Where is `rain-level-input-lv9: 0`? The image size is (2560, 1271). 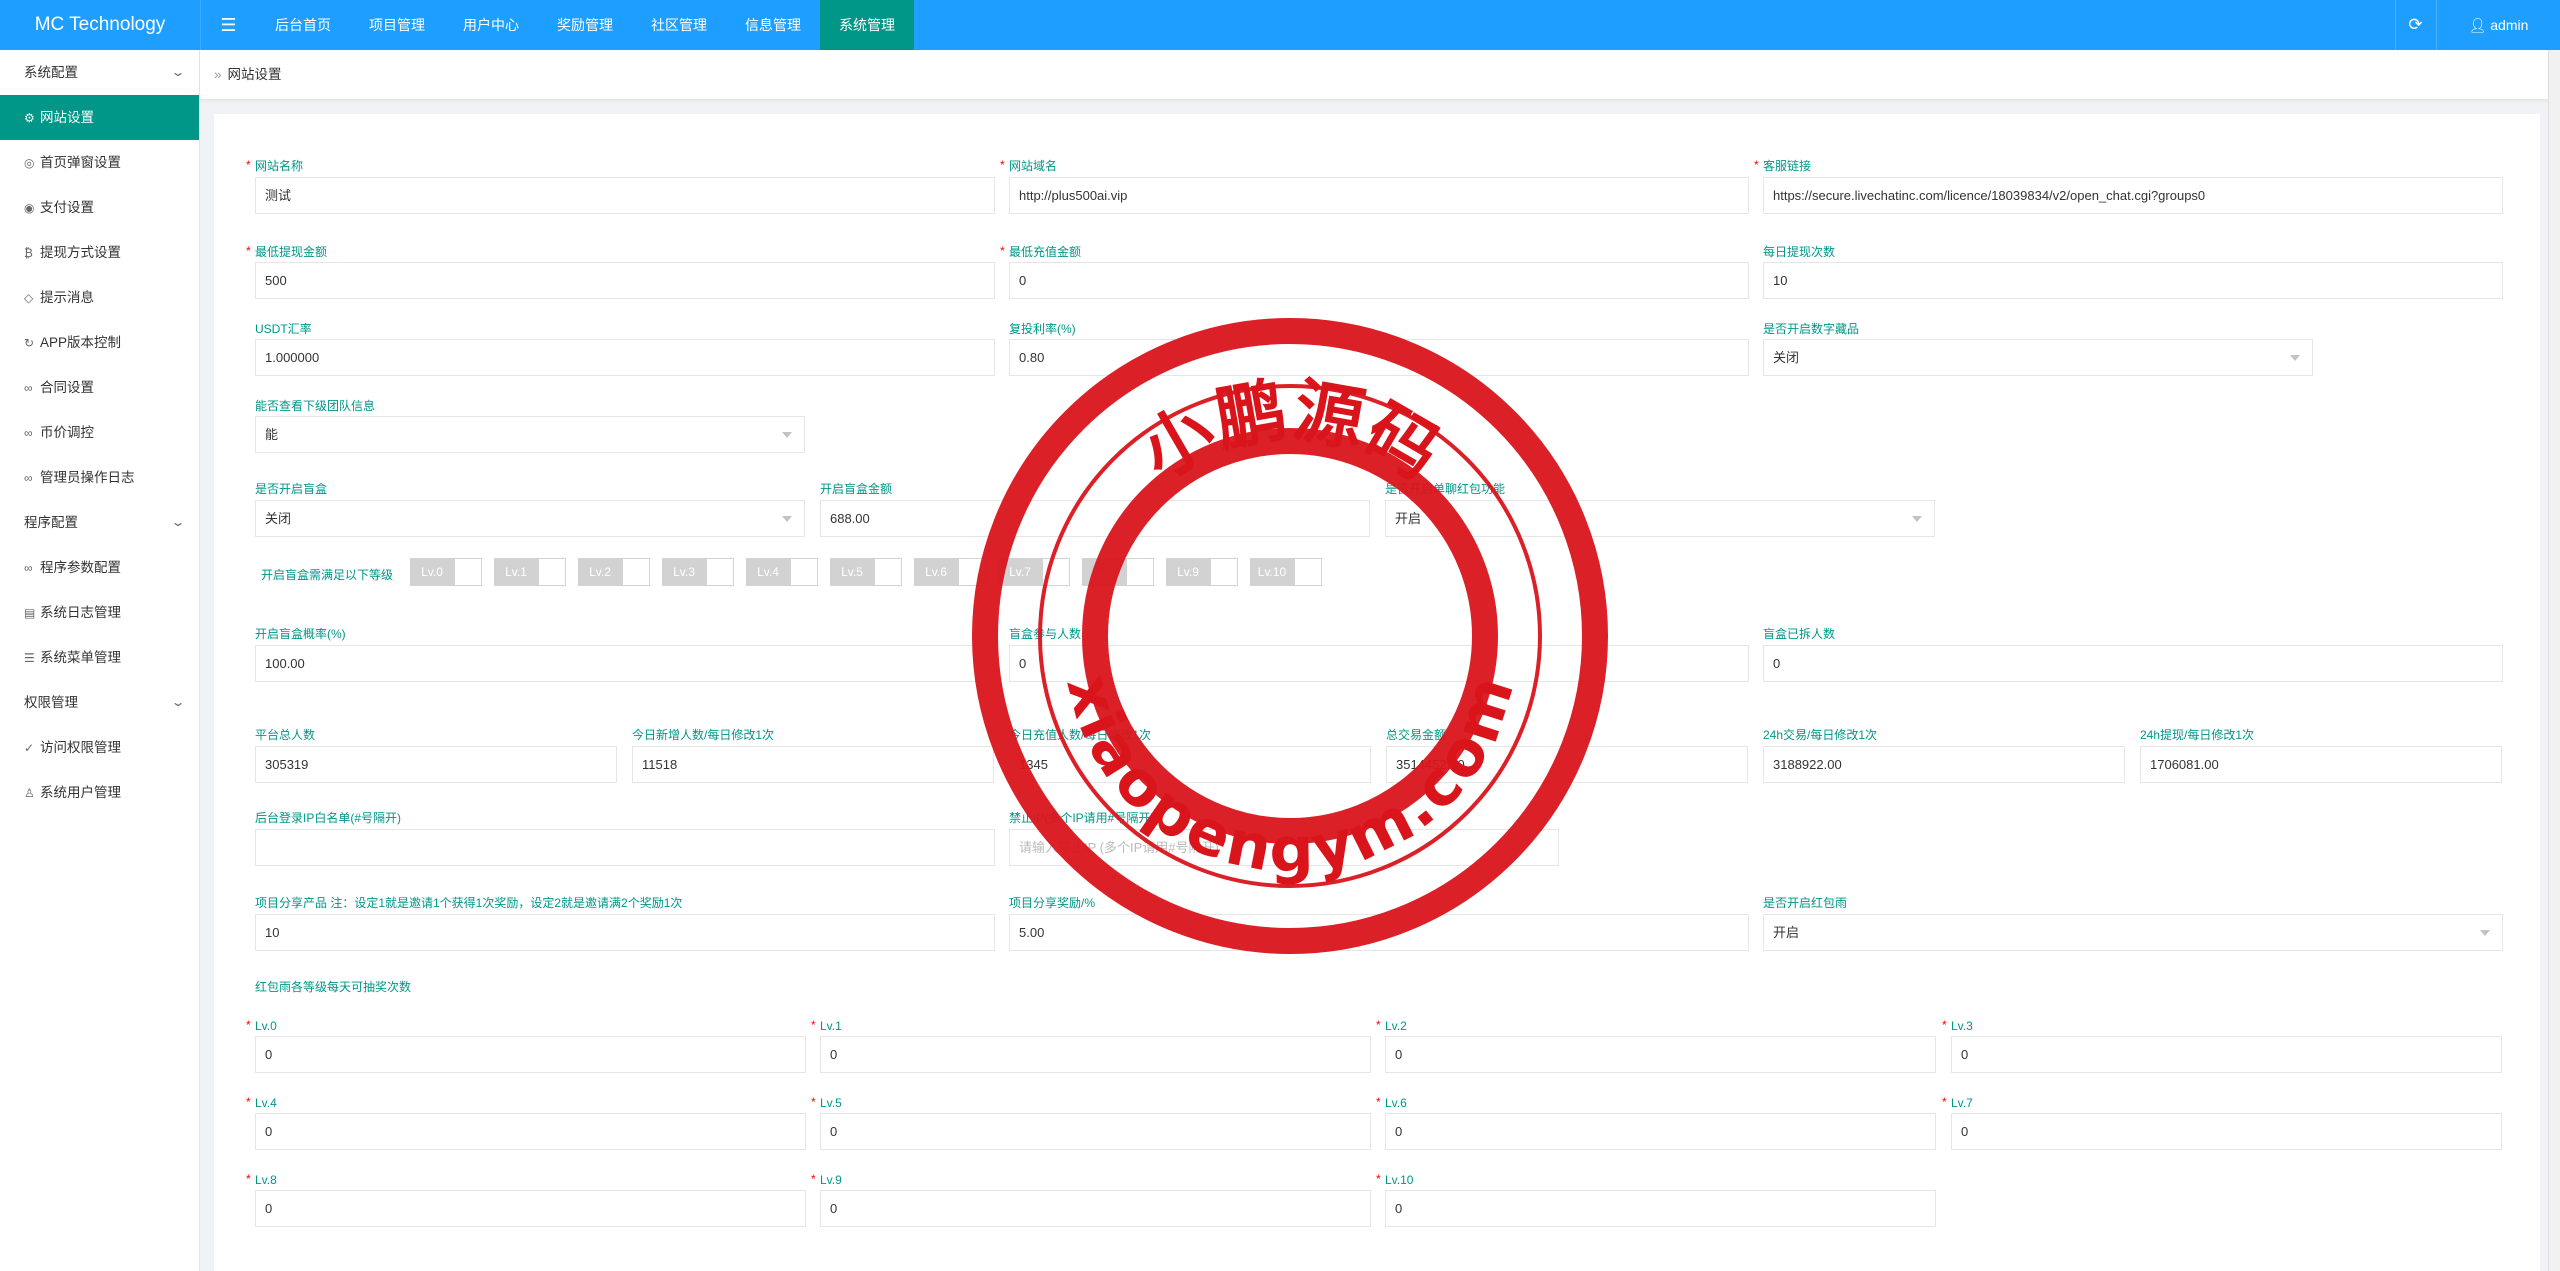 rain-level-input-lv9: 0 is located at coordinates (1095, 1208).